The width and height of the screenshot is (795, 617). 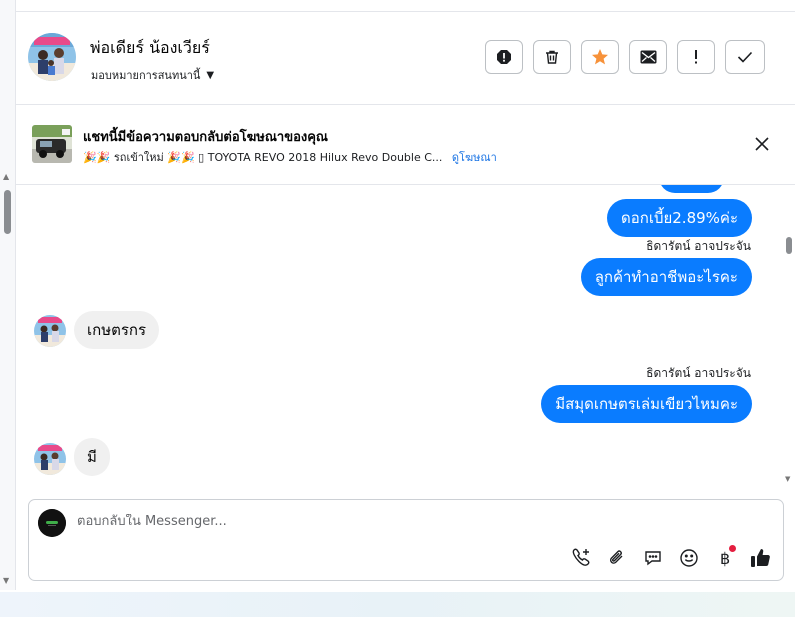 I want to click on star-icon, so click(x=600, y=57).